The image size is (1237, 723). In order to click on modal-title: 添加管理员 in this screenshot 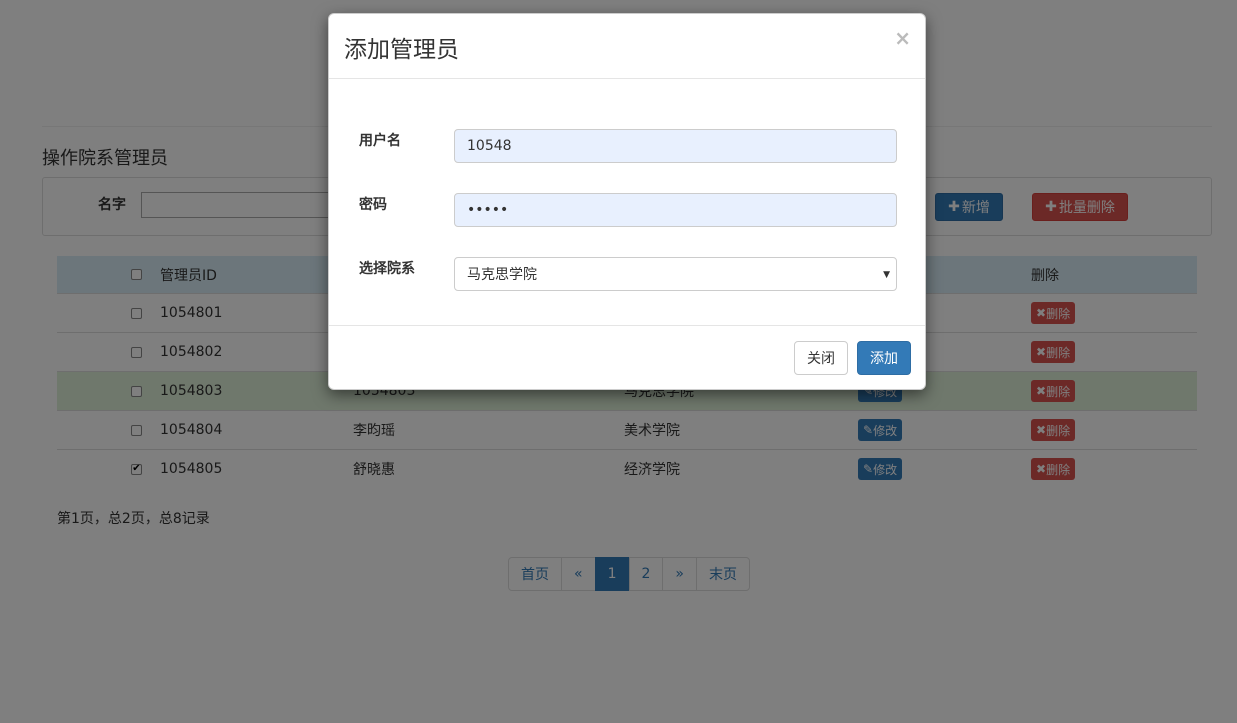, I will do `click(401, 50)`.